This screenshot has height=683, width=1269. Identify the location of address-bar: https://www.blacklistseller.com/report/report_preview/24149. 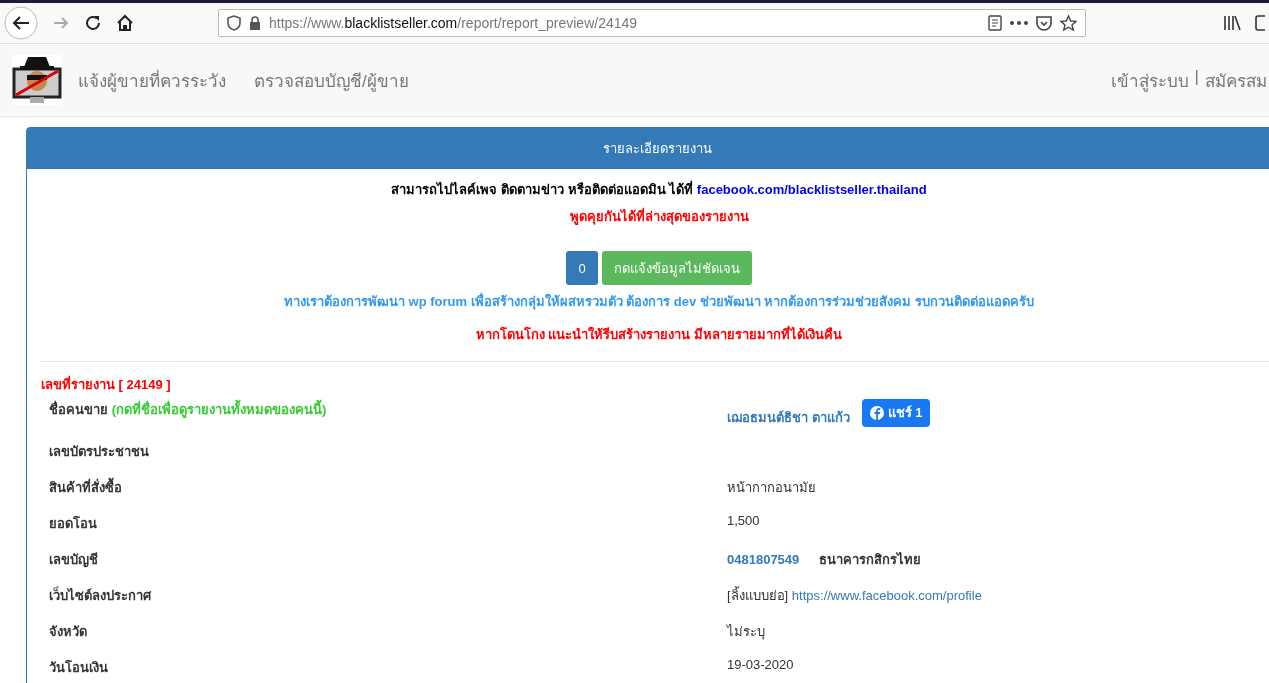
(652, 23).